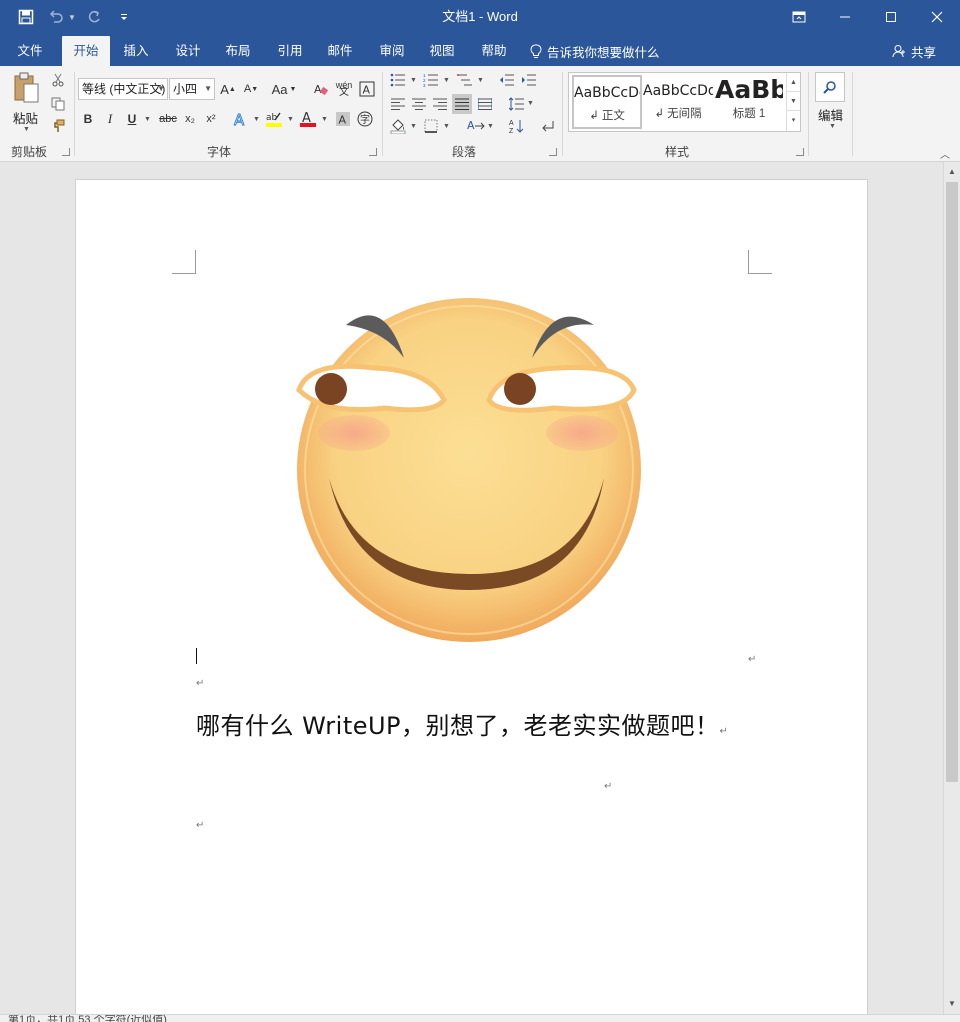 Image resolution: width=960 pixels, height=1022 pixels. Describe the element at coordinates (192, 89) in the screenshot. I see `font-size-combo: 小四 ▼` at that location.